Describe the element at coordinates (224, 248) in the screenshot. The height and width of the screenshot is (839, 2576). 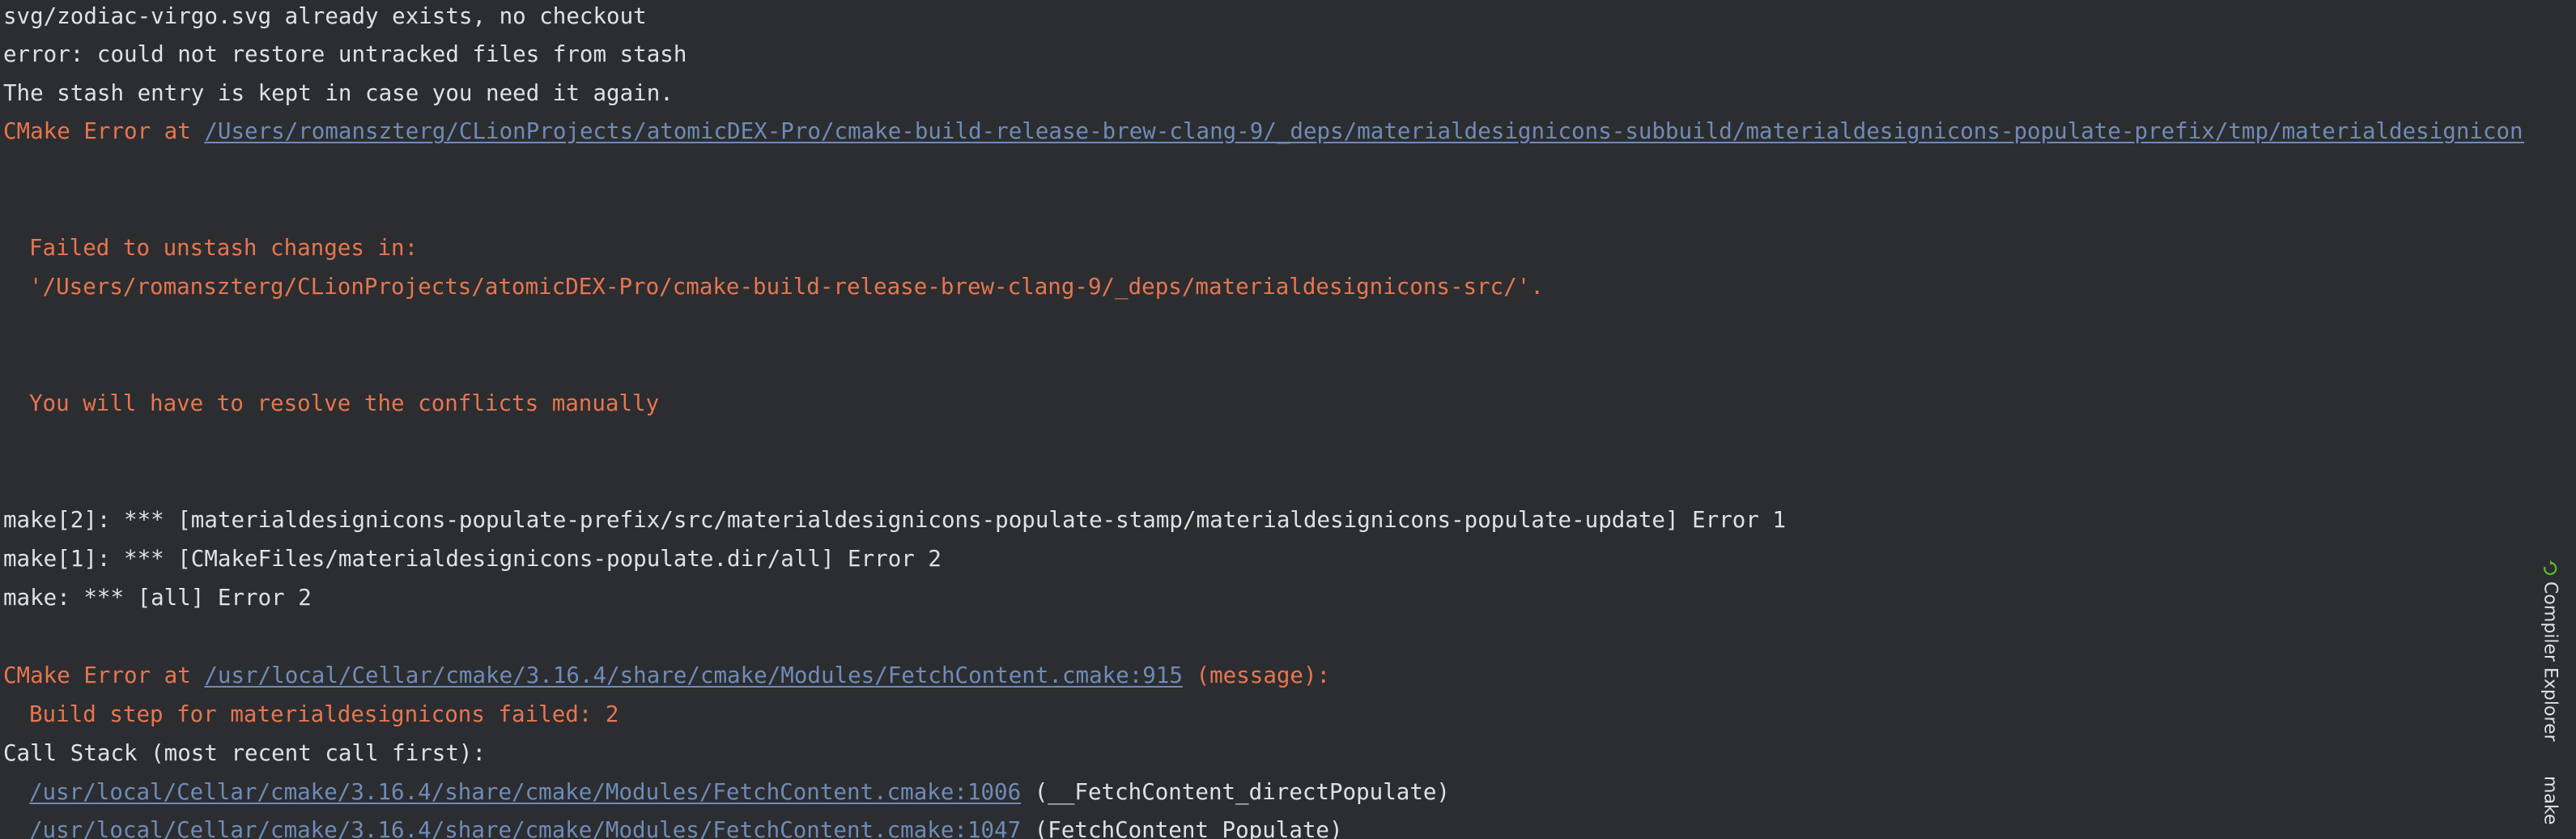
I see `console-error-line: Failed to unstash changes in:` at that location.